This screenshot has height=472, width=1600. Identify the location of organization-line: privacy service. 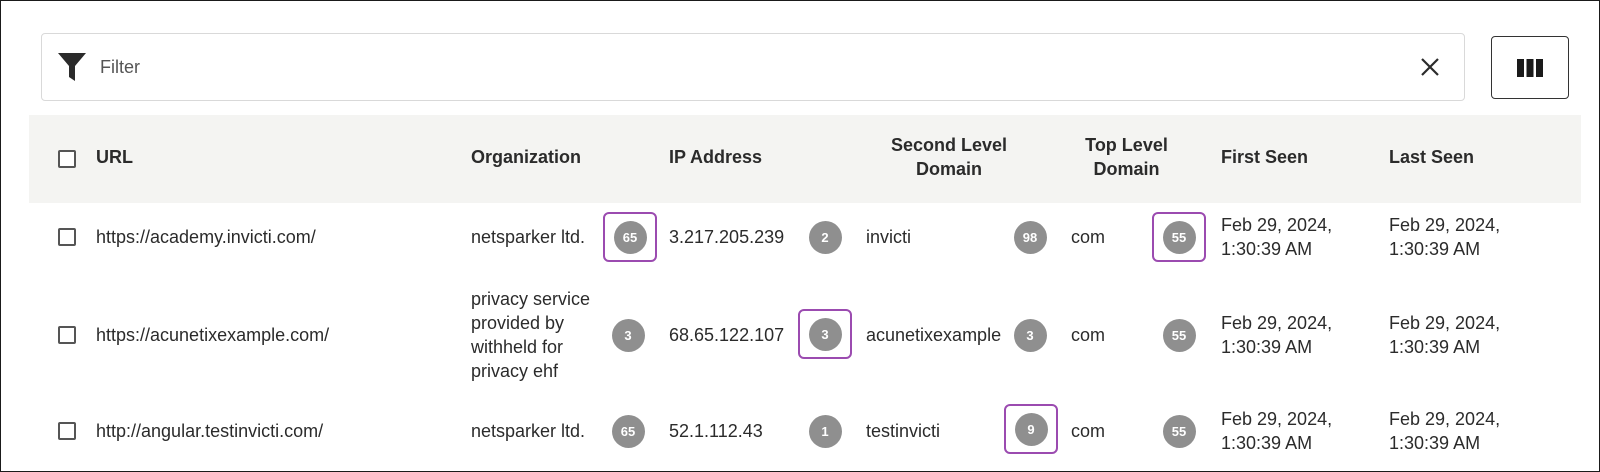
(531, 299).